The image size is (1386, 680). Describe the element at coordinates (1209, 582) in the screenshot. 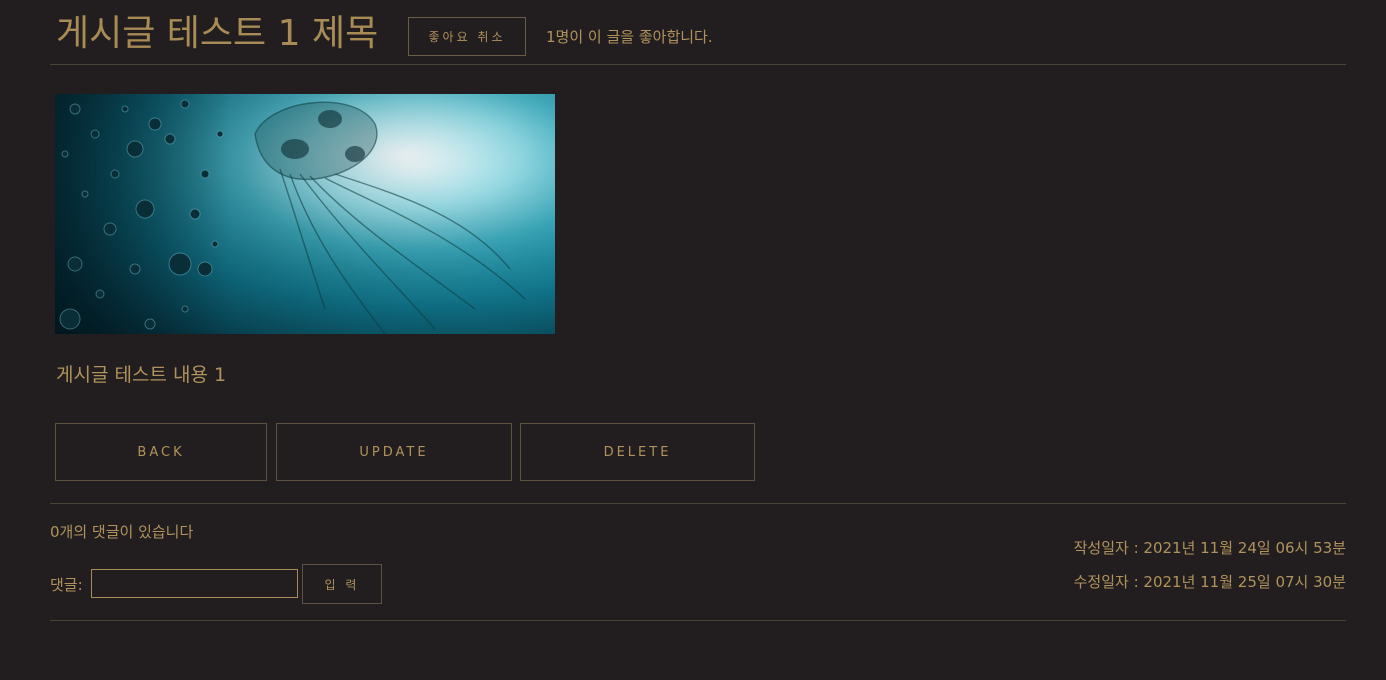

I see `modified-date: 수정일자 : 2021년 11월 25일 07시 30분` at that location.